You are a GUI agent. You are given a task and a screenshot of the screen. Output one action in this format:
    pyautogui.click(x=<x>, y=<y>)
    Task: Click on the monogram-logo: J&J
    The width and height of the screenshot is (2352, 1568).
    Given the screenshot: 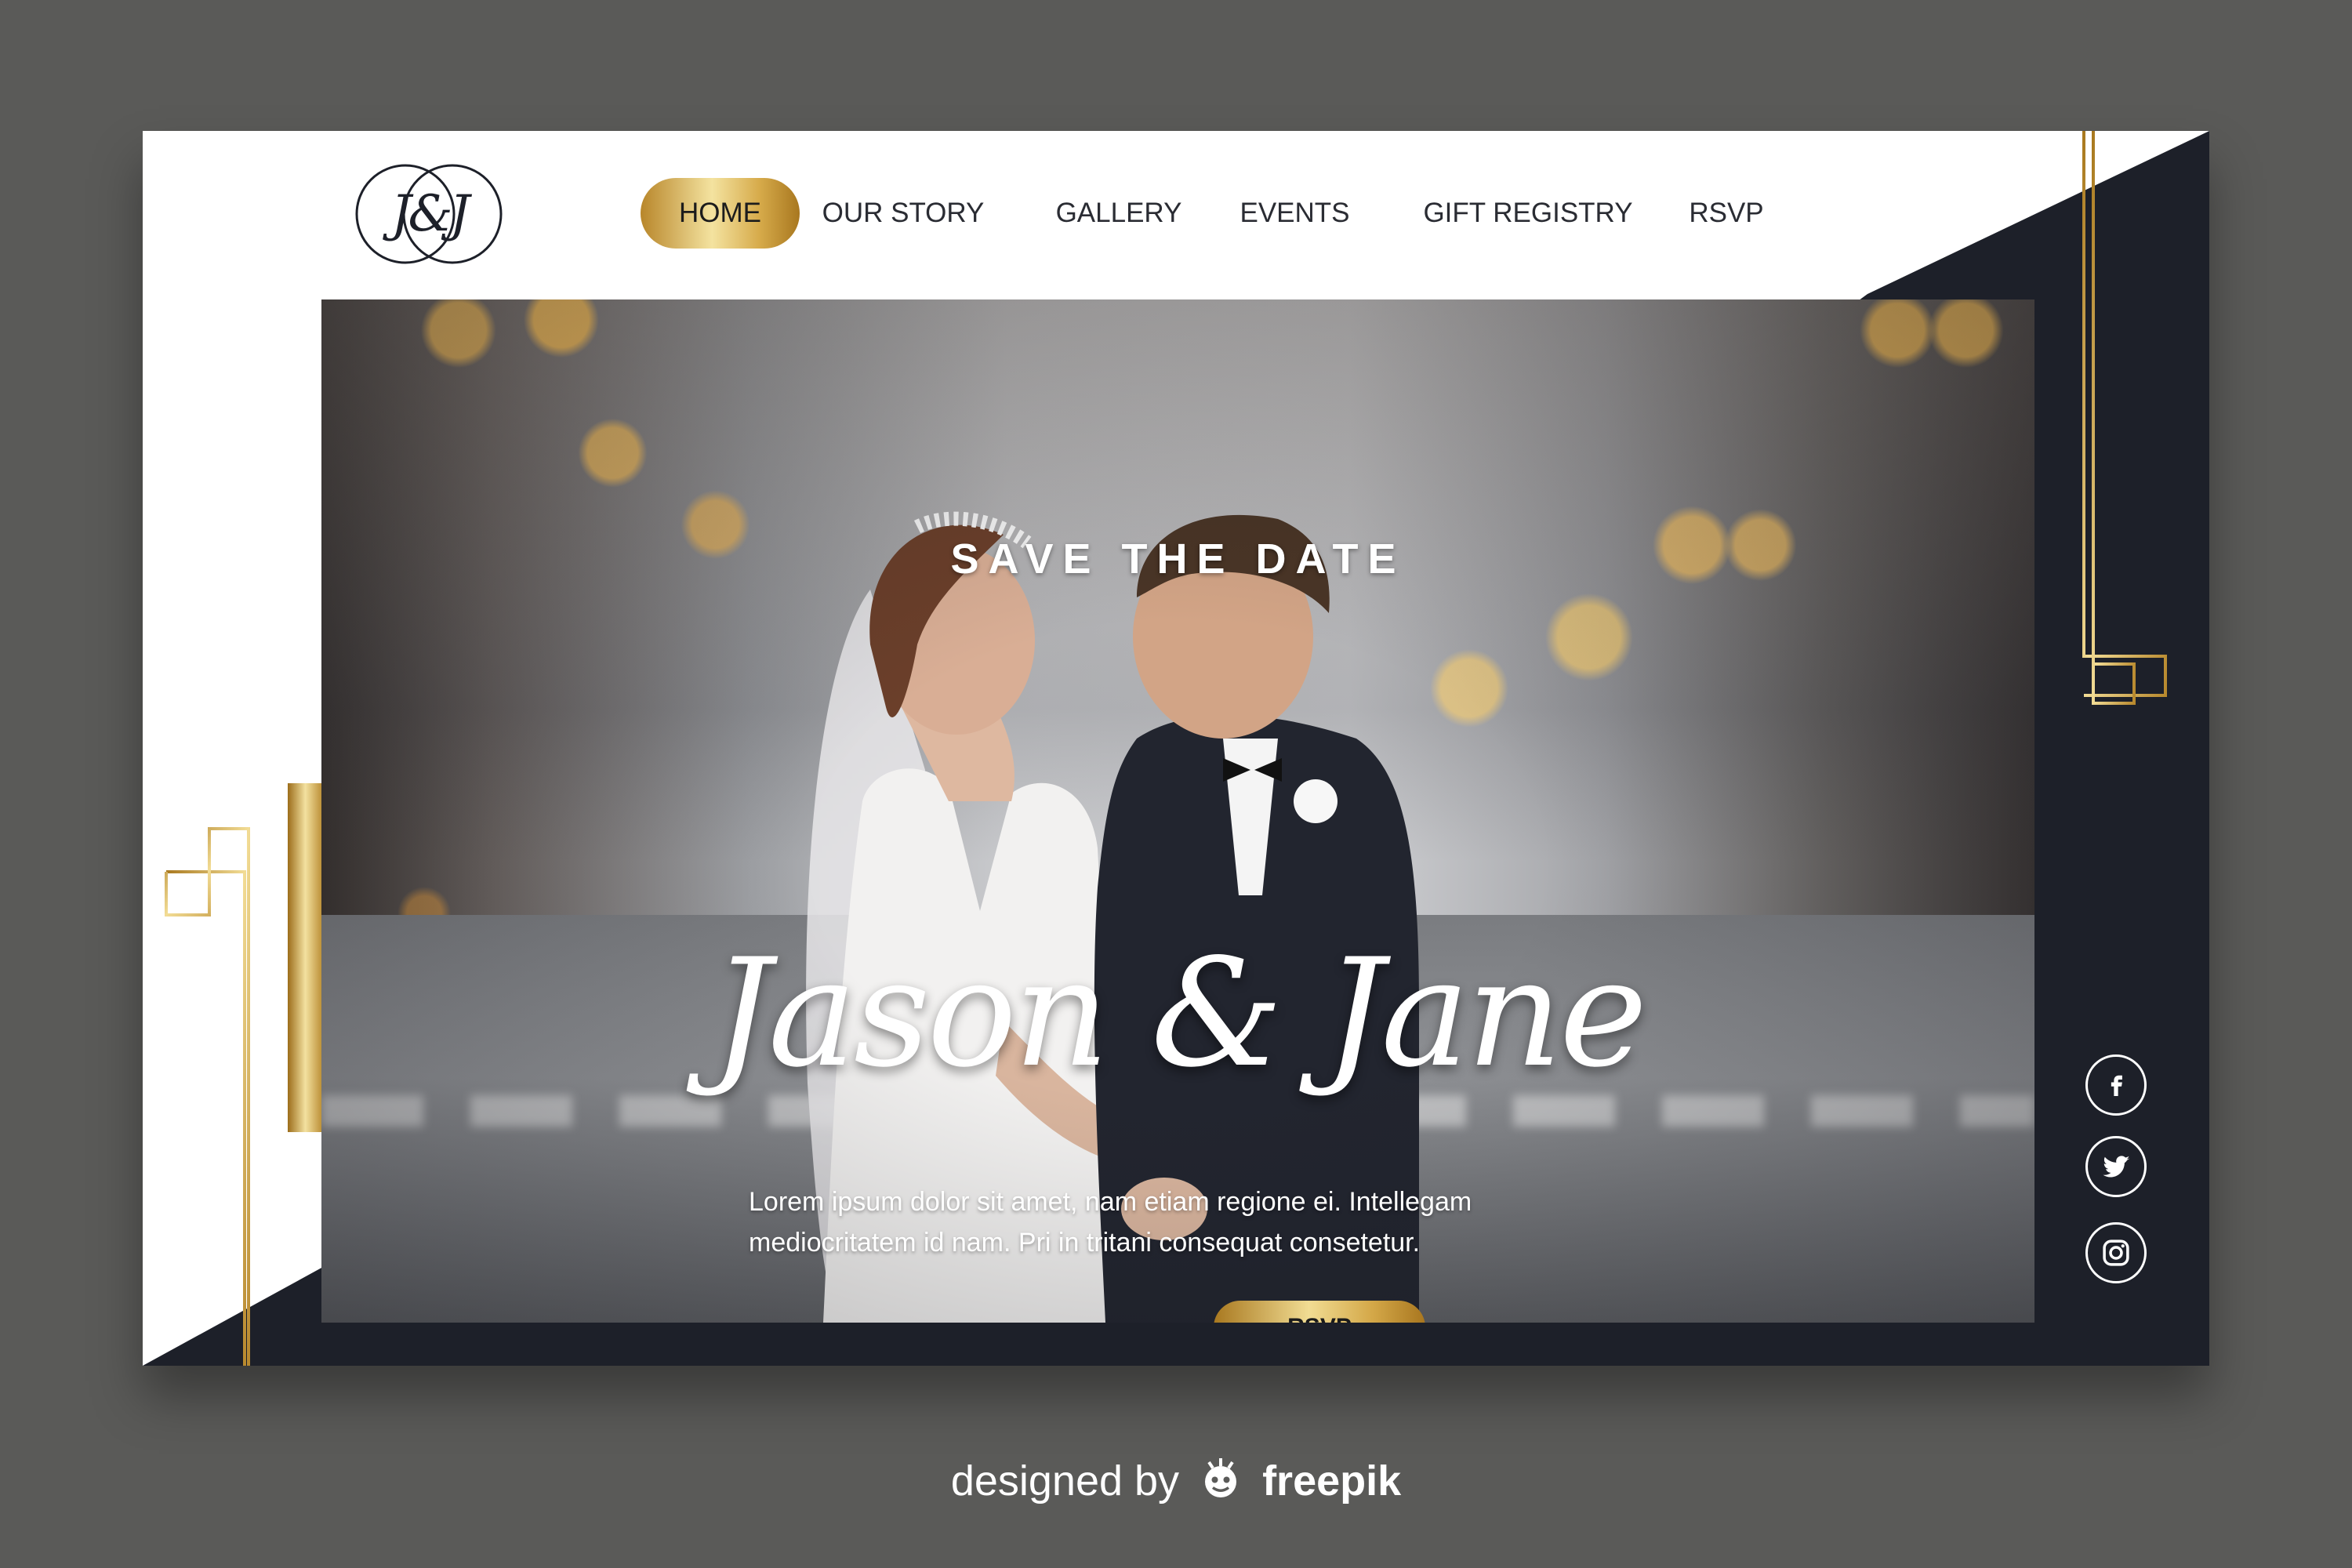 What is the action you would take?
    pyautogui.click(x=429, y=214)
    